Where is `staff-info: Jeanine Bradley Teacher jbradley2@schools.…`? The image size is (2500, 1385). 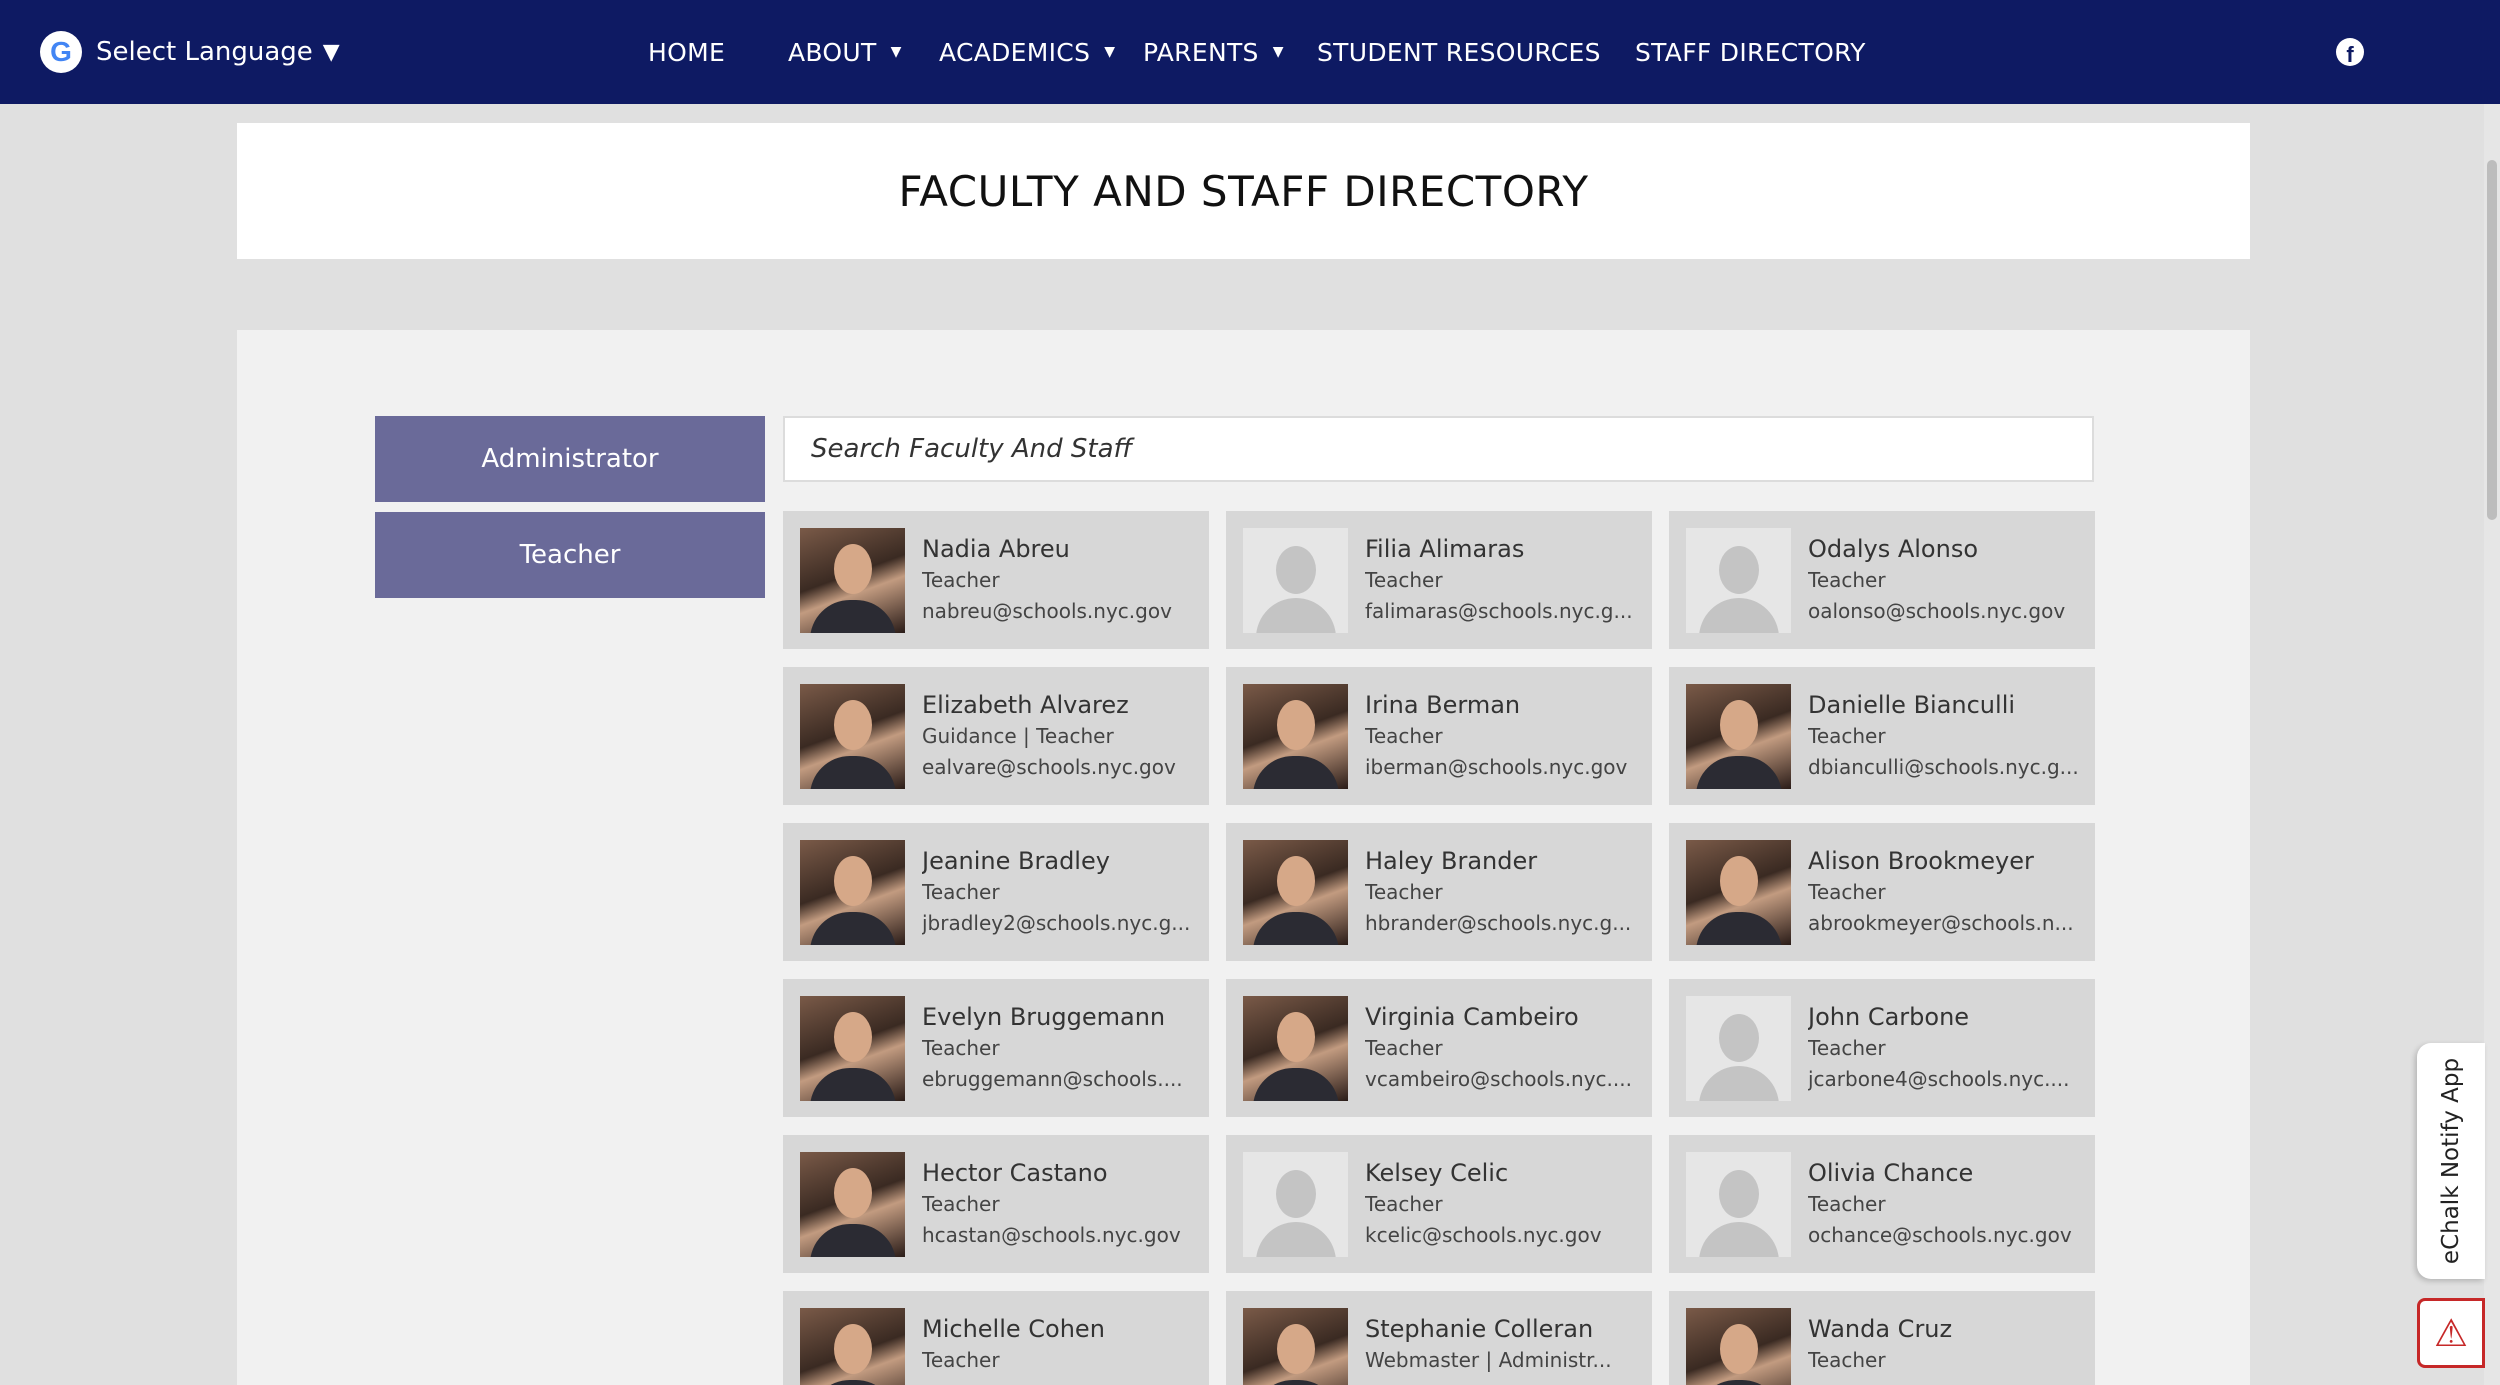
staff-info: Jeanine Bradley Teacher jbradley2@schools.… is located at coordinates (1059, 892).